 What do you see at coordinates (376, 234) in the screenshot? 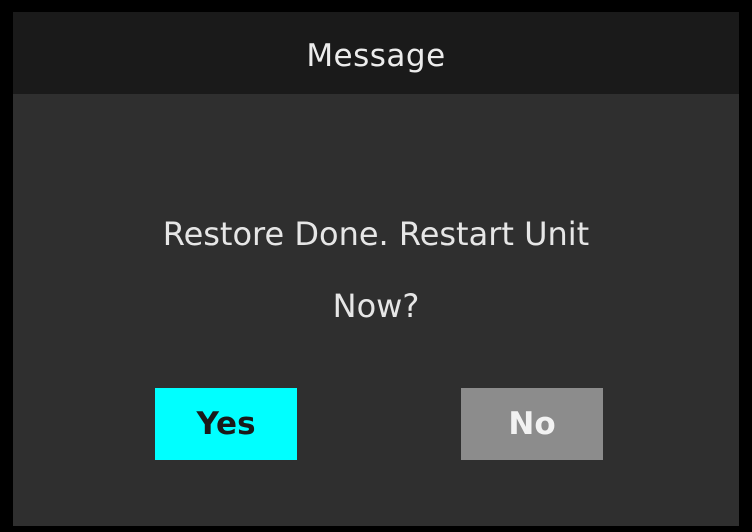
I see `message-line-1: Restore Done. Restart Unit` at bounding box center [376, 234].